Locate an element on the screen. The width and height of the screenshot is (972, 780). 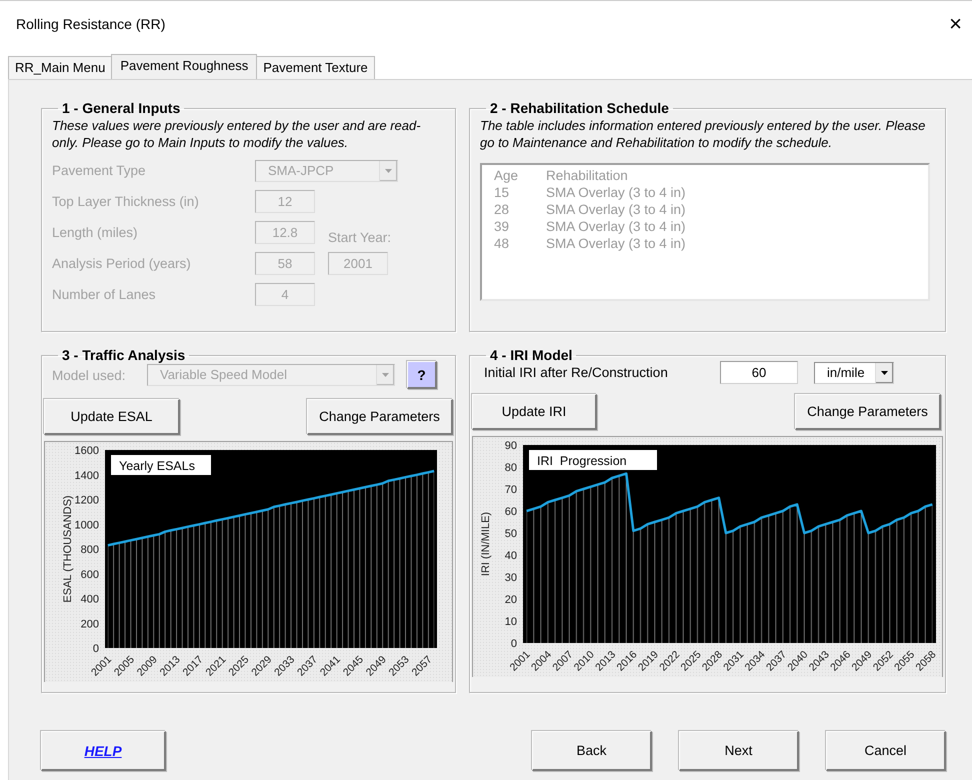
axis-tick-label: 90 is located at coordinates (510, 446).